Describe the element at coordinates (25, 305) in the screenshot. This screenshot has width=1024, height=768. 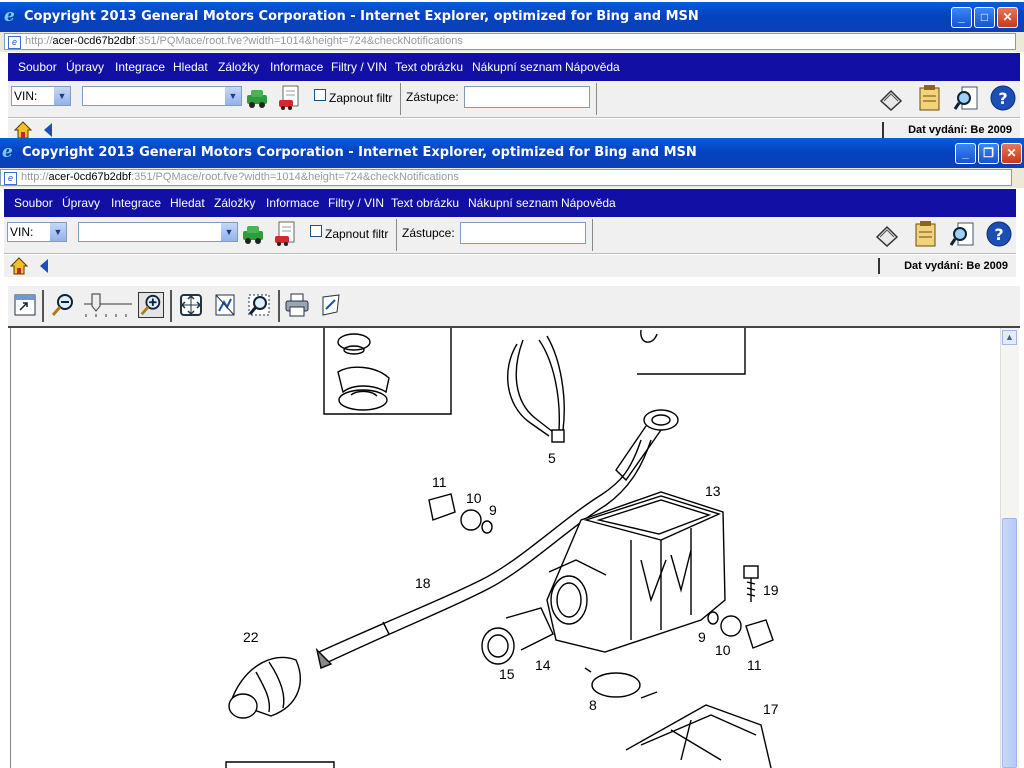
I see `fit-page-icon` at that location.